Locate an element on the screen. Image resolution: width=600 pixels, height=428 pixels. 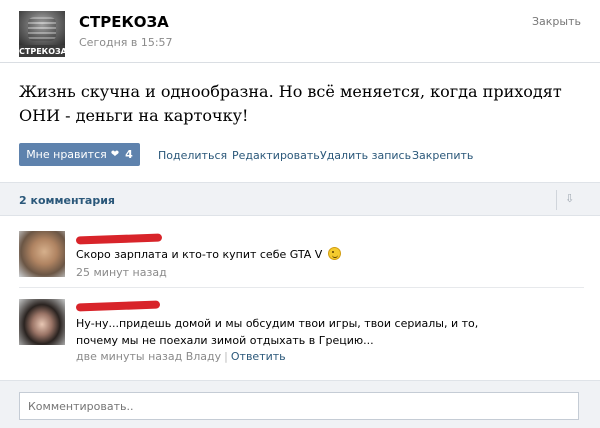
delete-button: Удалить запись is located at coordinates (365, 155).